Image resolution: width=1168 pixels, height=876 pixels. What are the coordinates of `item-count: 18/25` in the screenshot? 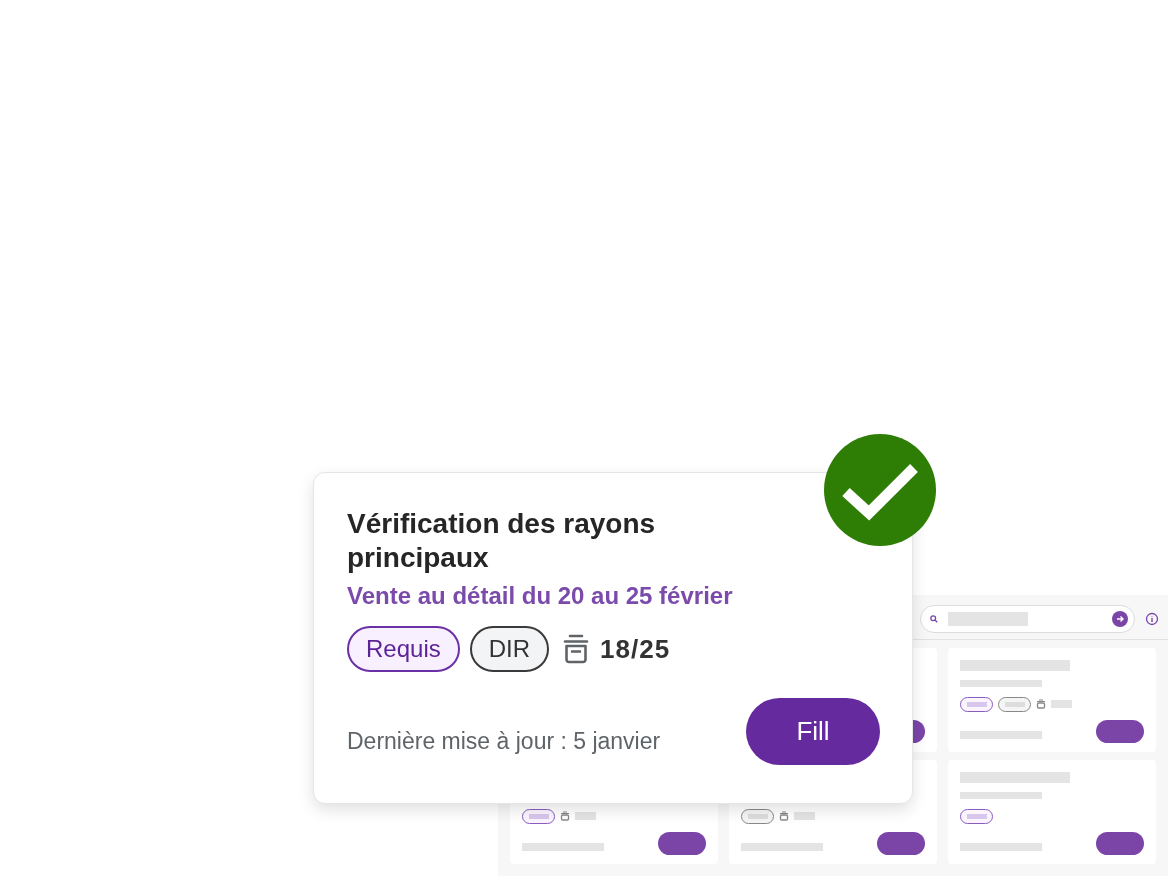 It's located at (635, 649).